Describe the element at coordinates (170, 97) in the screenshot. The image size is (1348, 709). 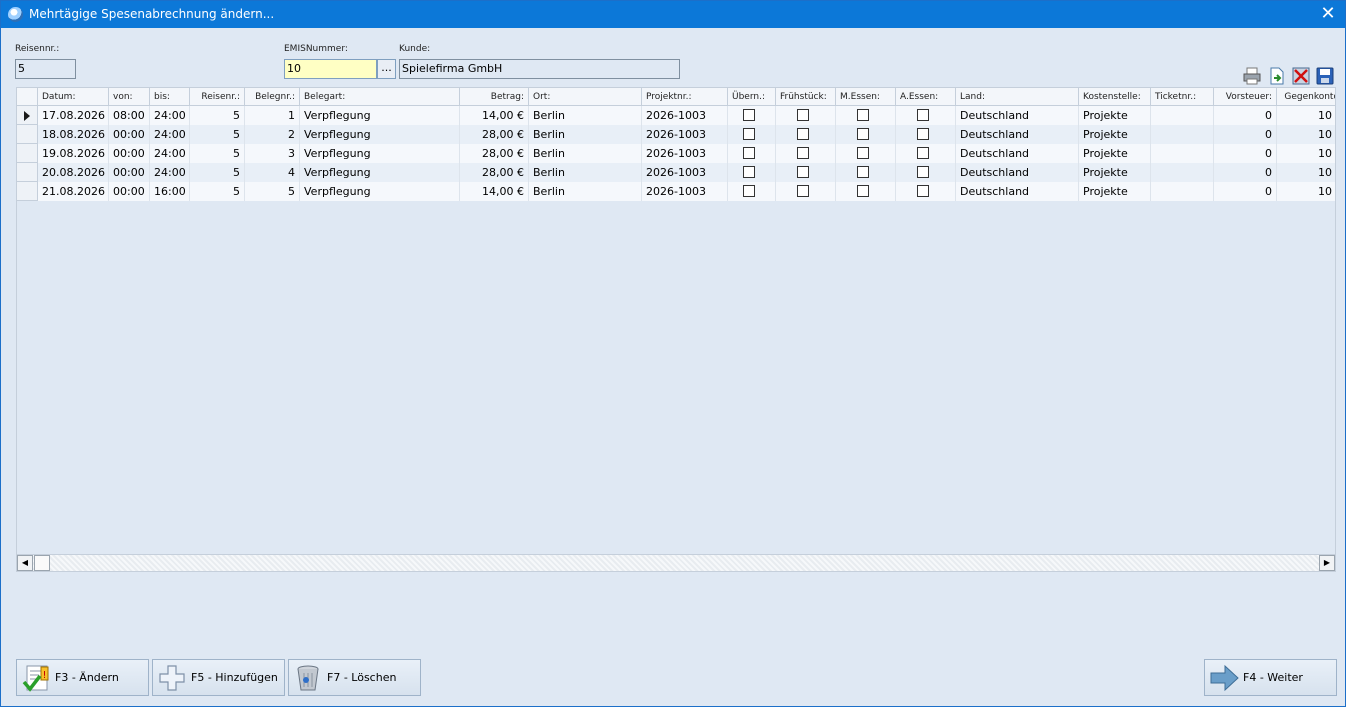
I see `header-bis: bis:` at that location.